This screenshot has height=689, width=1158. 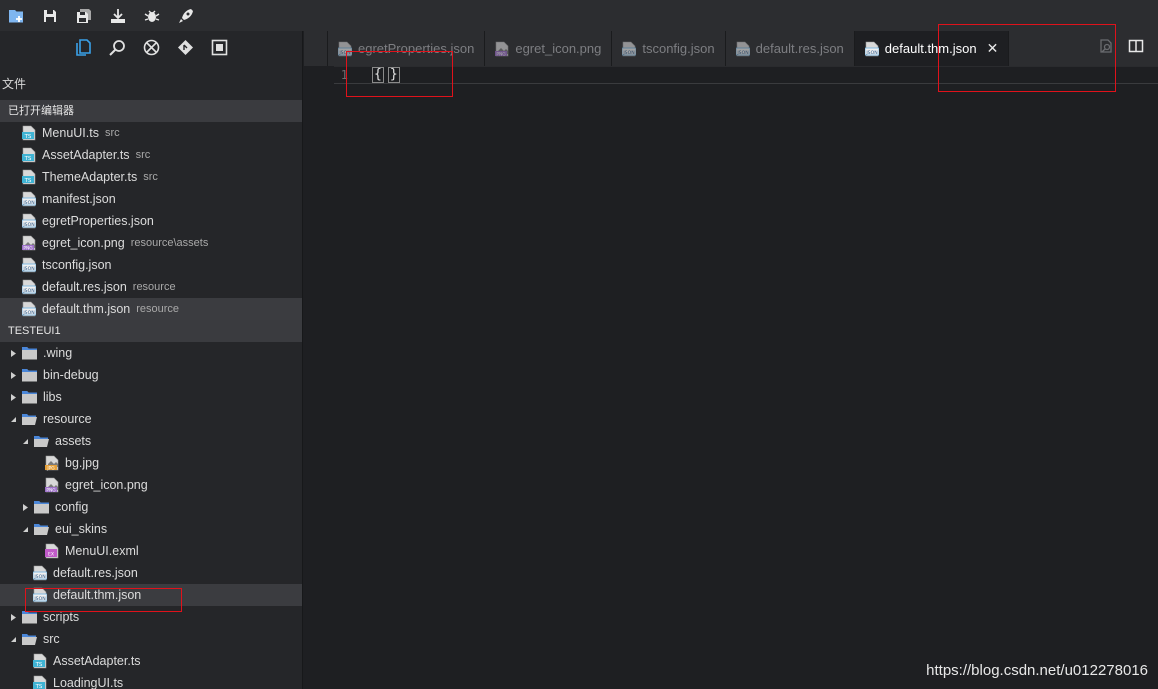 I want to click on tab-egret-icon-png: PNG egret_icon.png, so click(x=549, y=48).